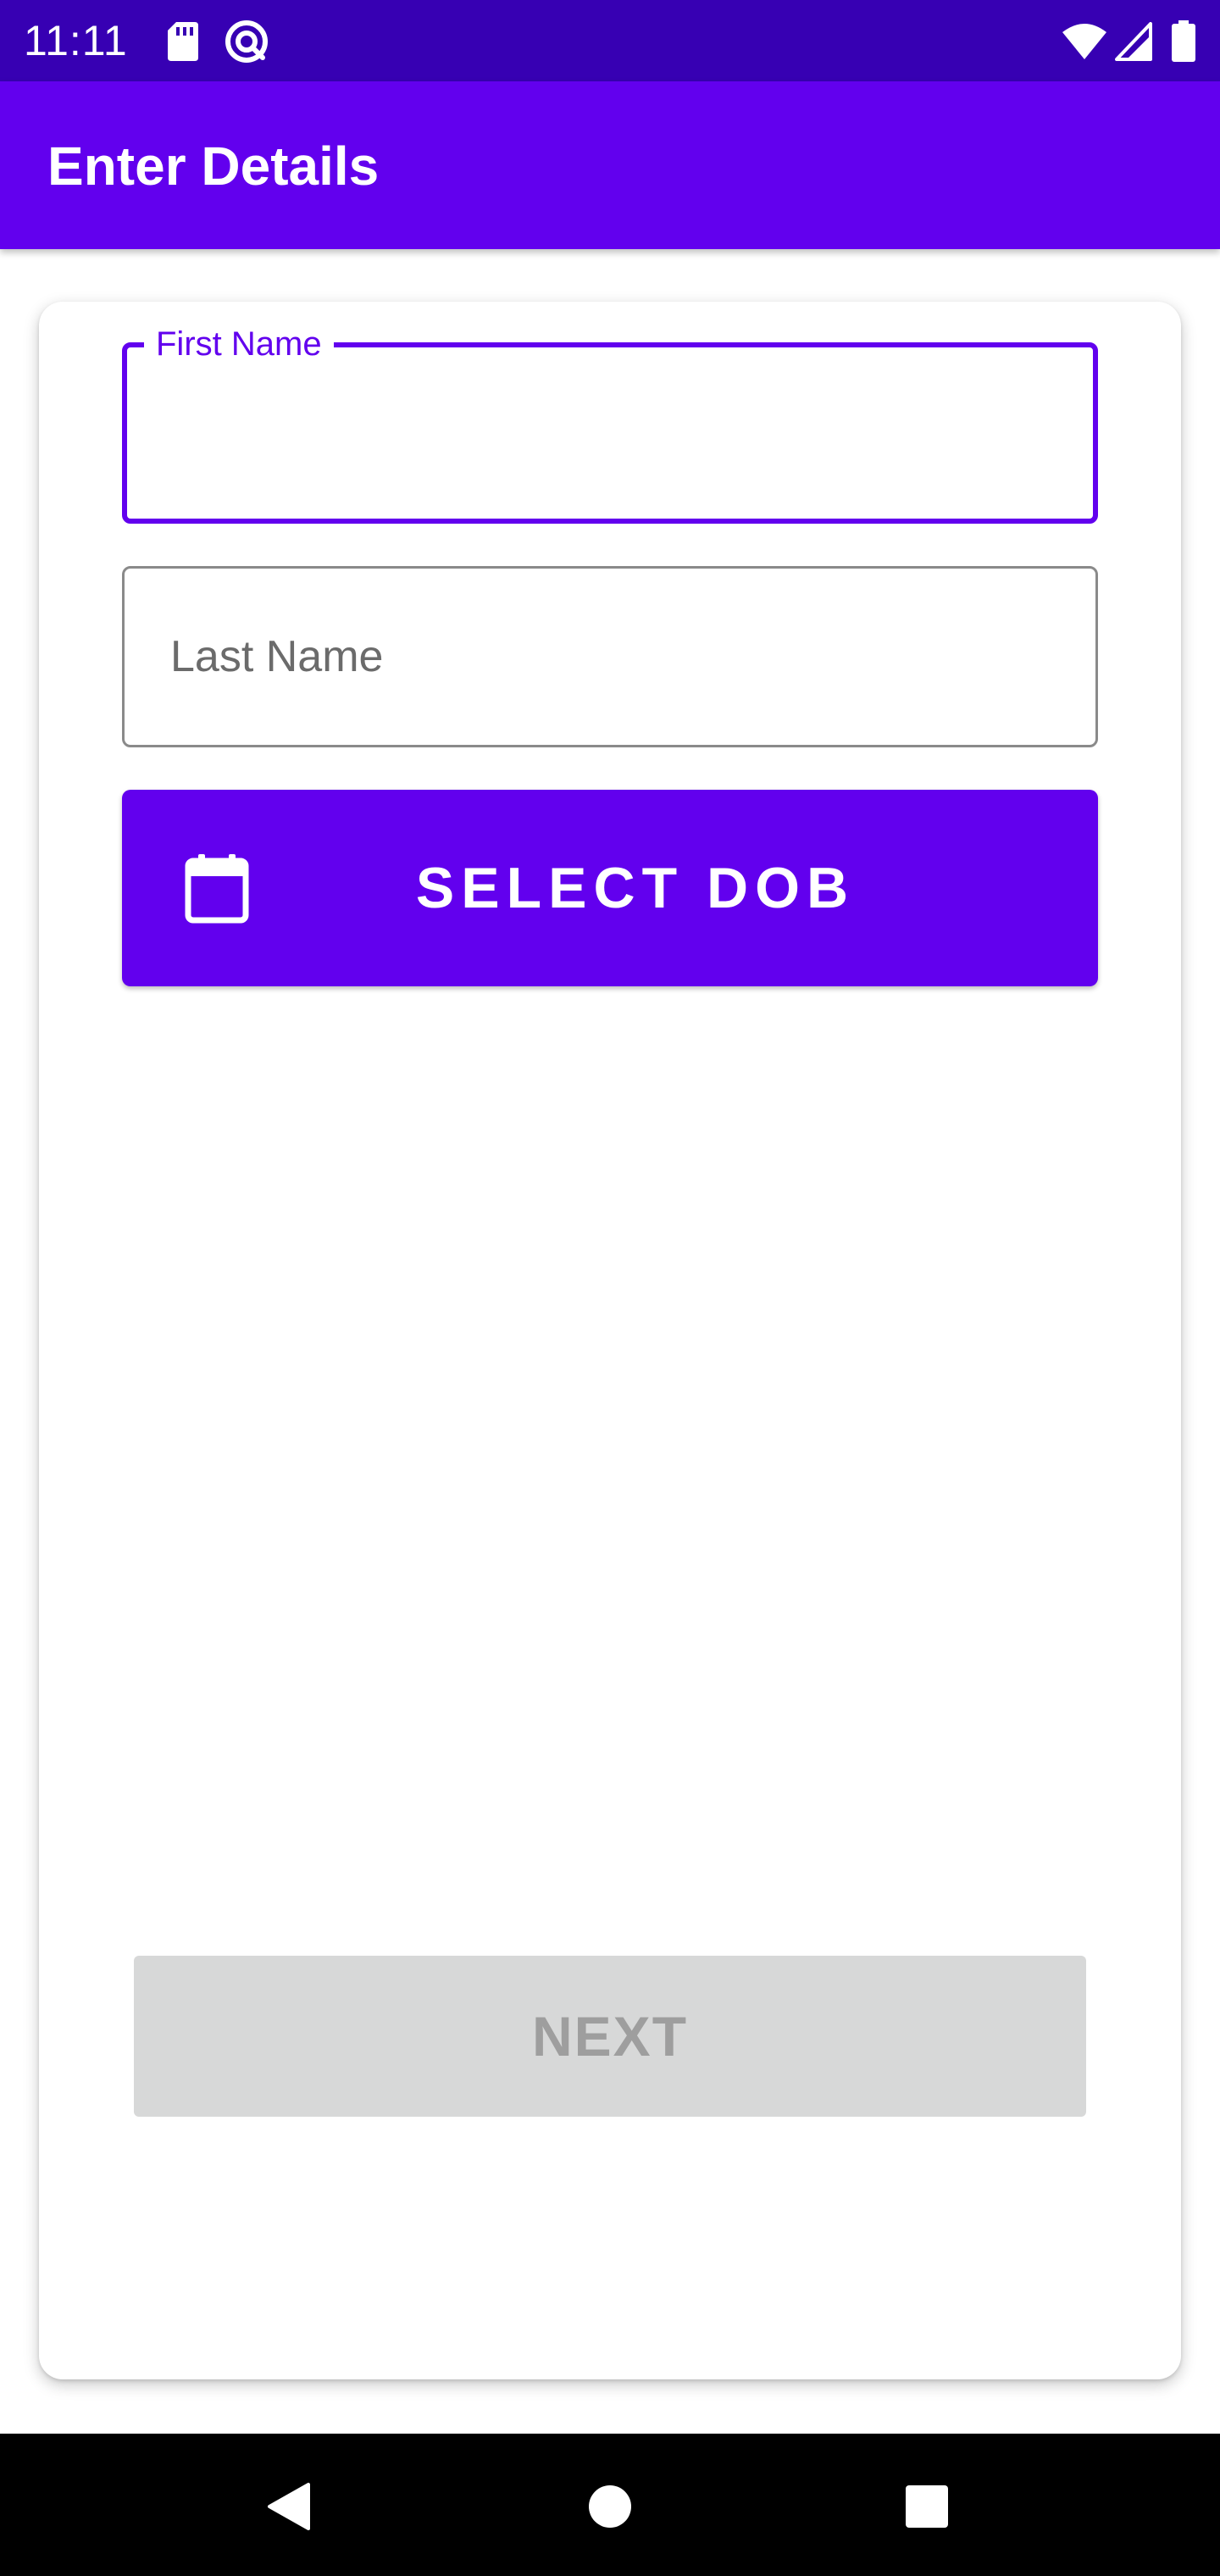 The image size is (1220, 2576). I want to click on back-icon, so click(288, 2506).